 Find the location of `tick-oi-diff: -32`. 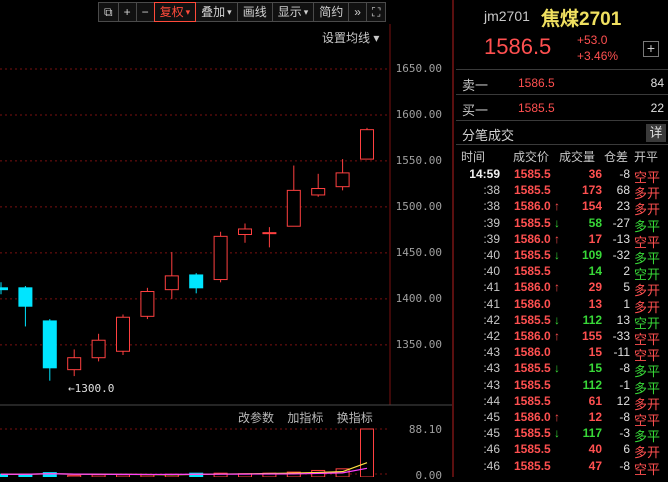

tick-oi-diff: -32 is located at coordinates (621, 255).